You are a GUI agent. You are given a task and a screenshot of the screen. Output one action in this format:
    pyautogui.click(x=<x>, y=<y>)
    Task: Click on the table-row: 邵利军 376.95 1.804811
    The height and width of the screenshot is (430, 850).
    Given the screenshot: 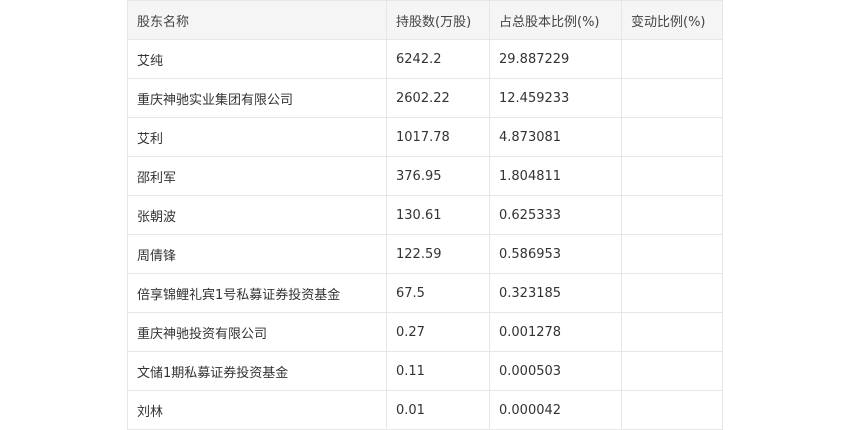 What is the action you would take?
    pyautogui.click(x=425, y=176)
    